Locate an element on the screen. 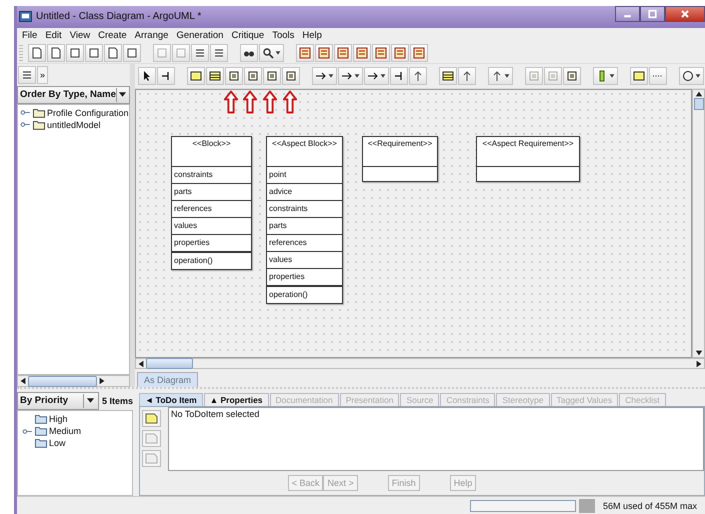  class-icon is located at coordinates (448, 76).